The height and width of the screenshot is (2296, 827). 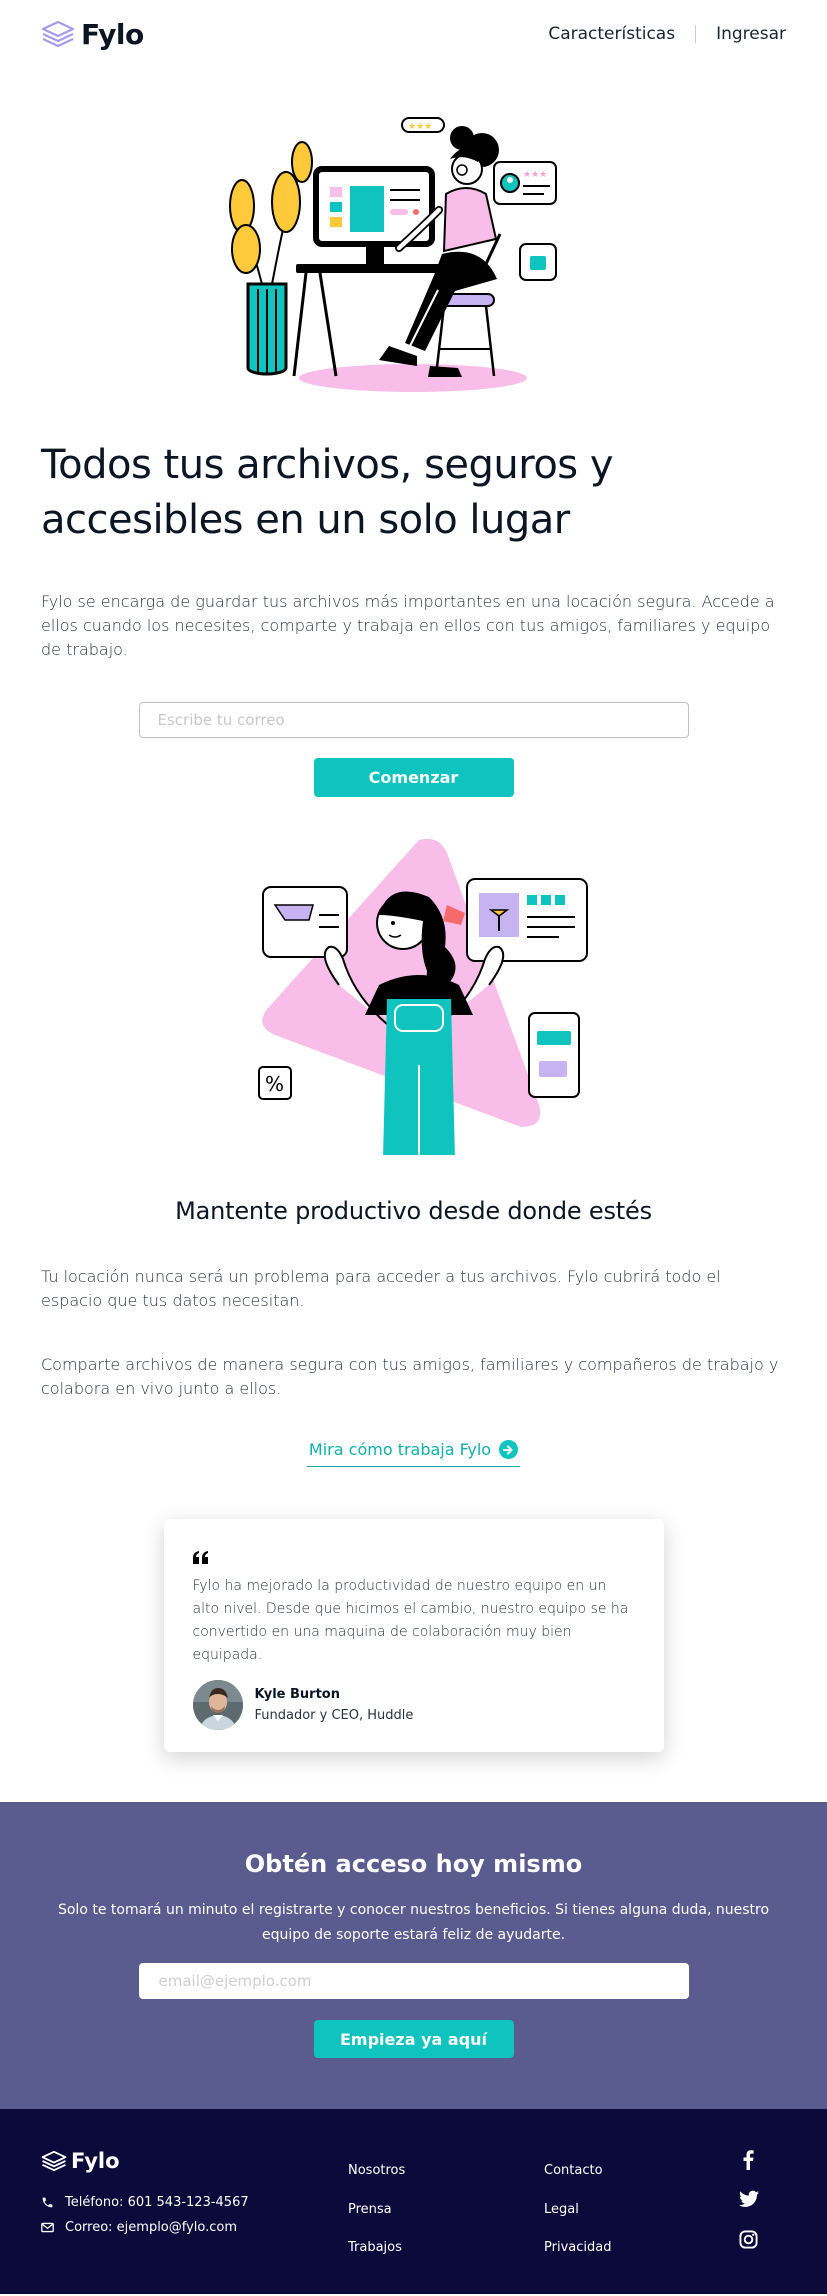 I want to click on social-links, so click(x=749, y=2210).